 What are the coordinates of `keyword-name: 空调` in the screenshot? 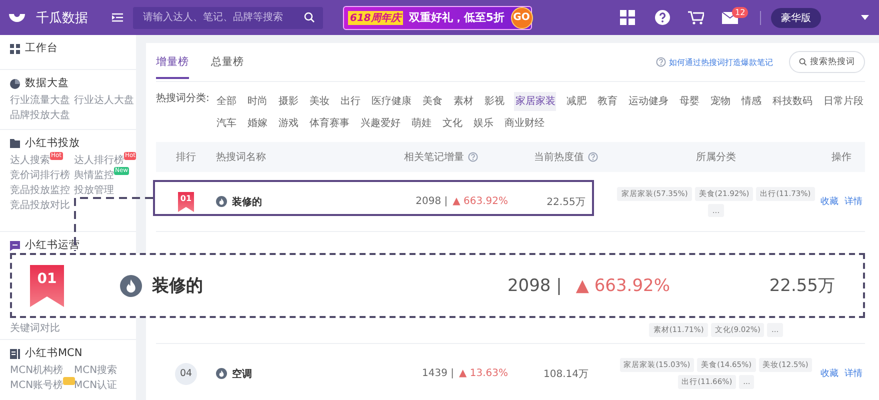 It's located at (242, 373).